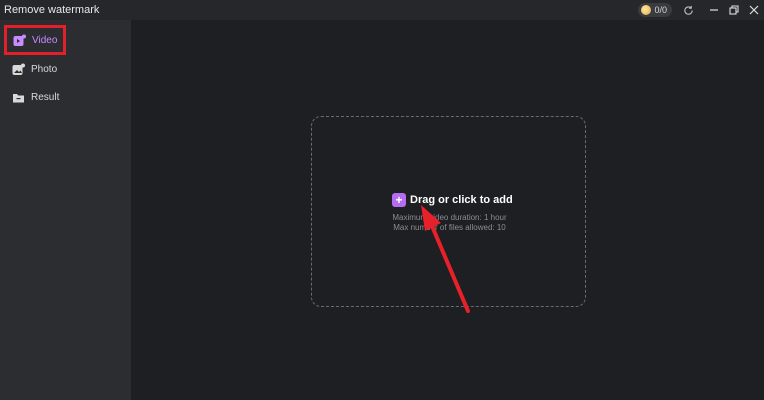 The width and height of the screenshot is (764, 400). Describe the element at coordinates (449, 217) in the screenshot. I see `hint-duration: Maximum video duration: 1 hour` at that location.